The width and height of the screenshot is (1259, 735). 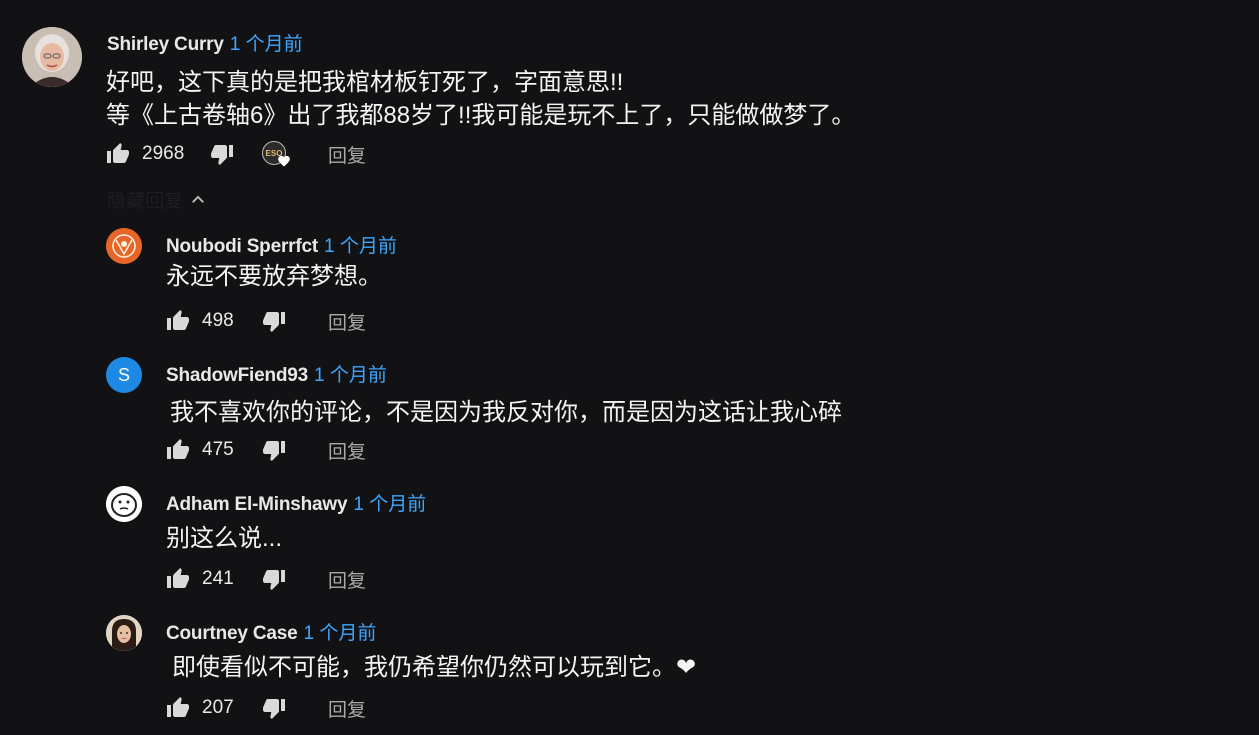 I want to click on author-name: Noubodi Sperrfct, so click(x=242, y=246).